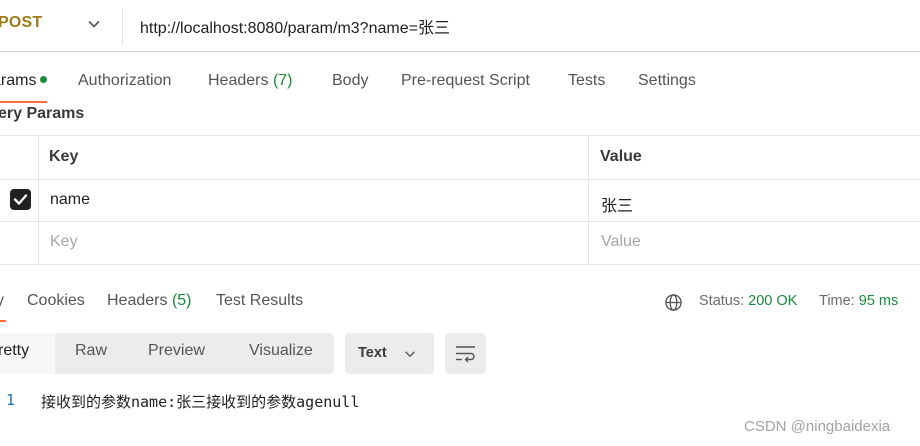 This screenshot has width=920, height=446. What do you see at coordinates (460, 221) in the screenshot?
I see `table-border-row` at bounding box center [460, 221].